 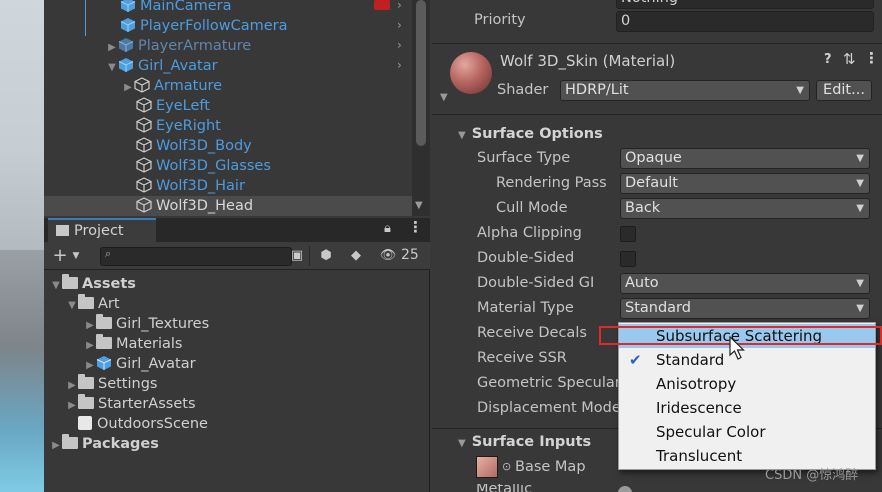 I want to click on hierarchy-item-player-follow-camera: PlayerFollowCamera, so click(x=204, y=26).